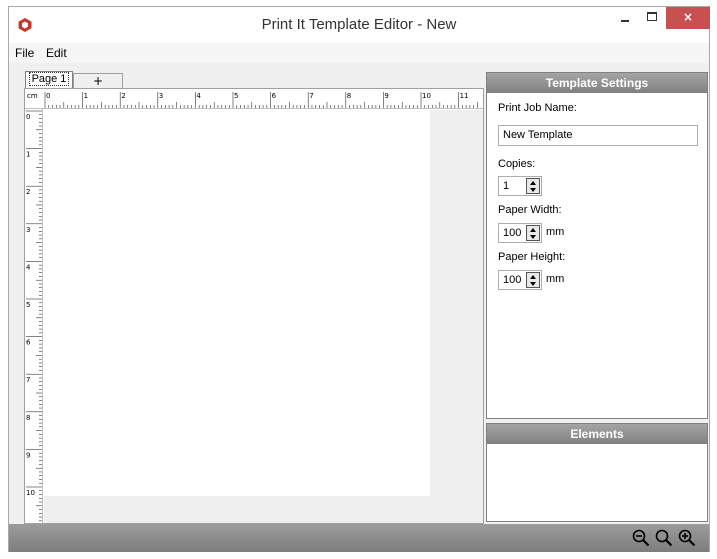 The image size is (717, 559). Describe the element at coordinates (426, 96) in the screenshot. I see `ruler-top-label: 10` at that location.